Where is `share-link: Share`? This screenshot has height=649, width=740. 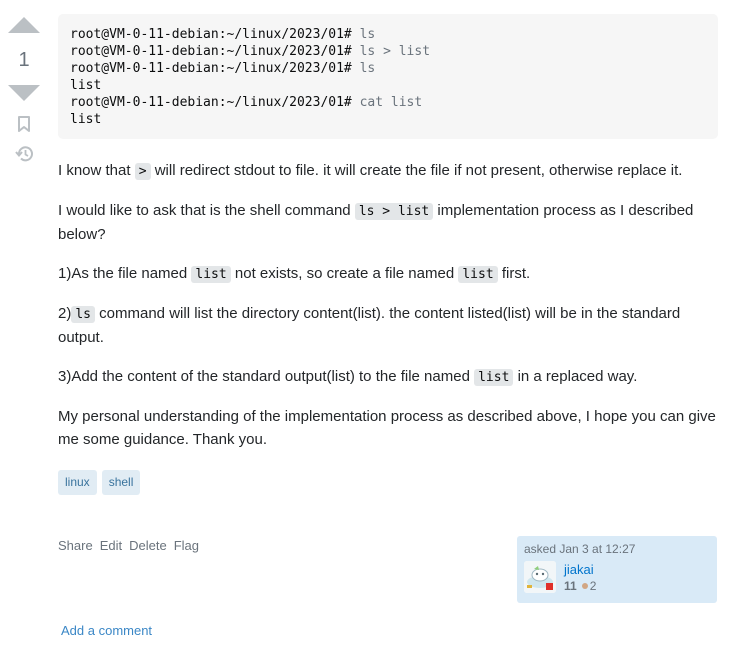
share-link: Share is located at coordinates (75, 545).